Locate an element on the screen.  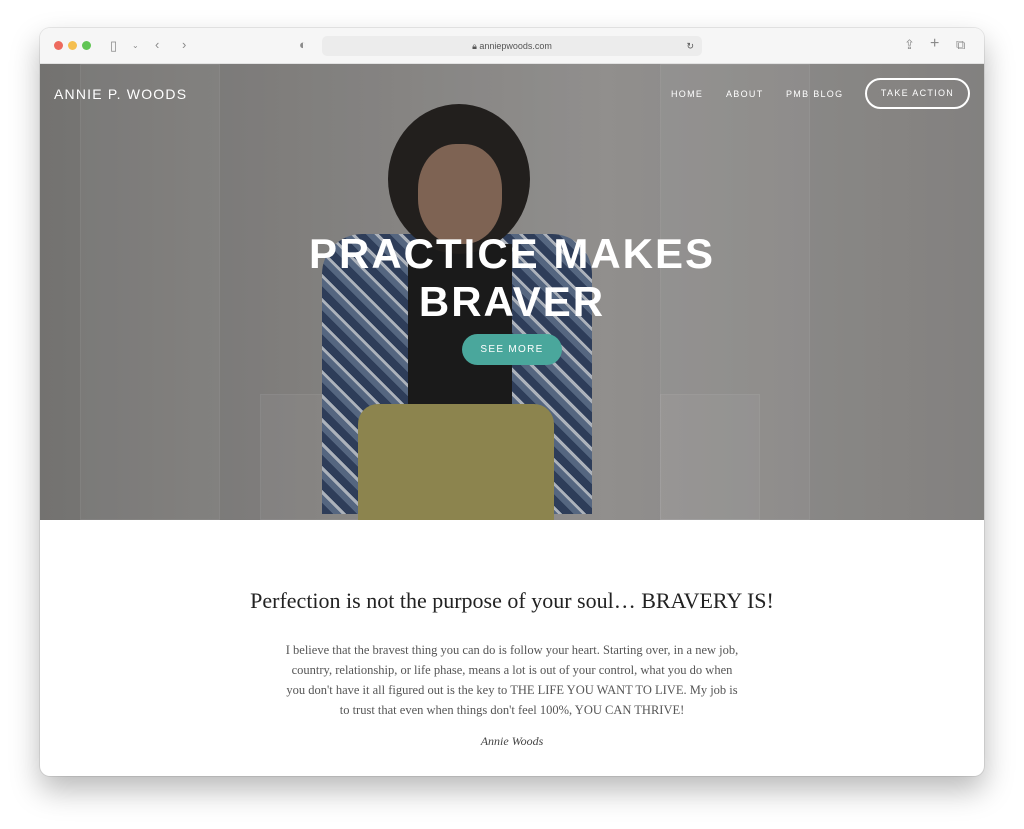
new-tab-icon: + is located at coordinates (934, 44).